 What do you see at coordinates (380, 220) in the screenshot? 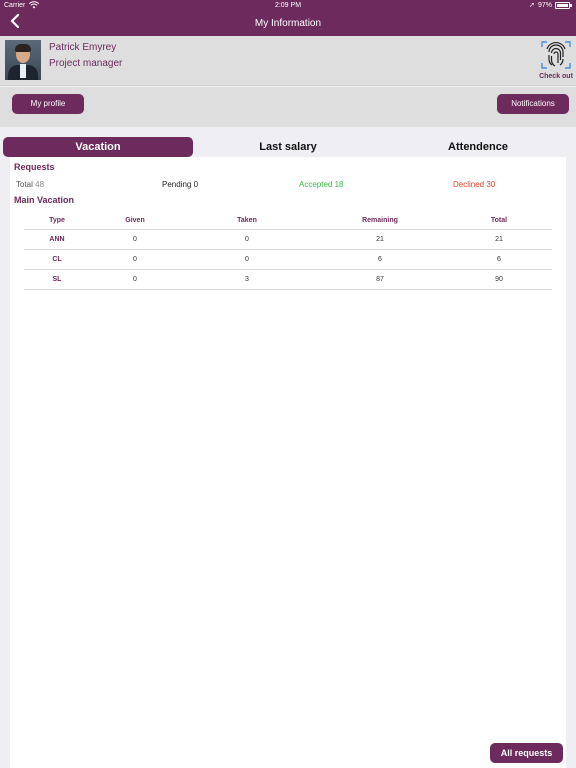
I see `header-remaining: Remaining` at bounding box center [380, 220].